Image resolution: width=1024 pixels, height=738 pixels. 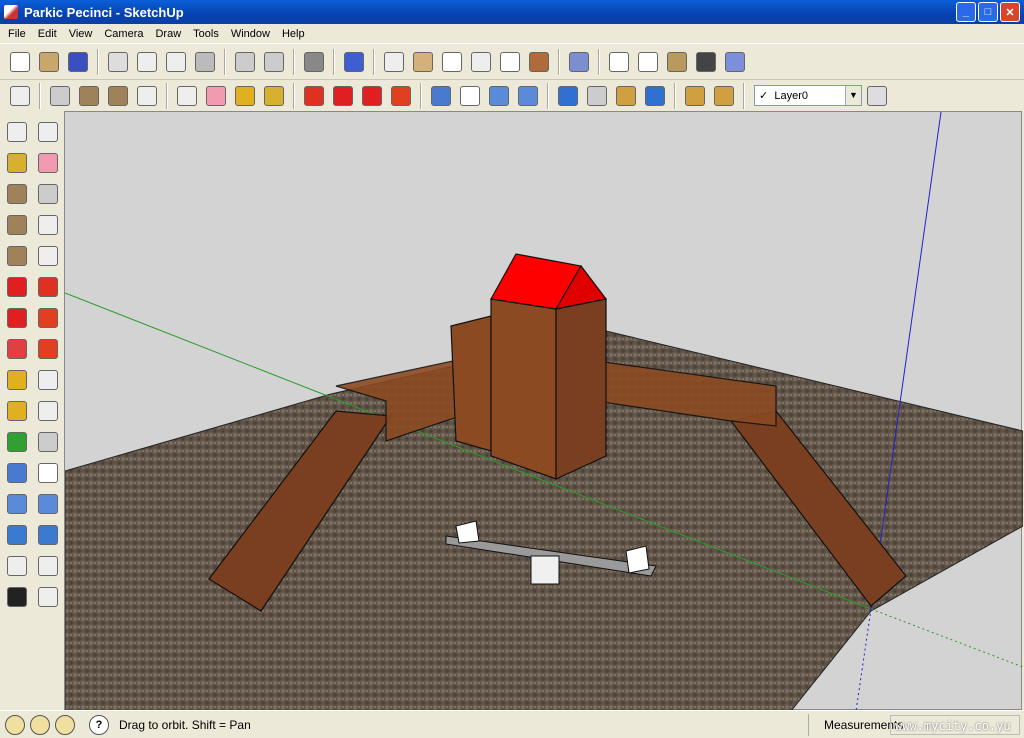 What do you see at coordinates (81, 34) in the screenshot?
I see `menu-view: View` at bounding box center [81, 34].